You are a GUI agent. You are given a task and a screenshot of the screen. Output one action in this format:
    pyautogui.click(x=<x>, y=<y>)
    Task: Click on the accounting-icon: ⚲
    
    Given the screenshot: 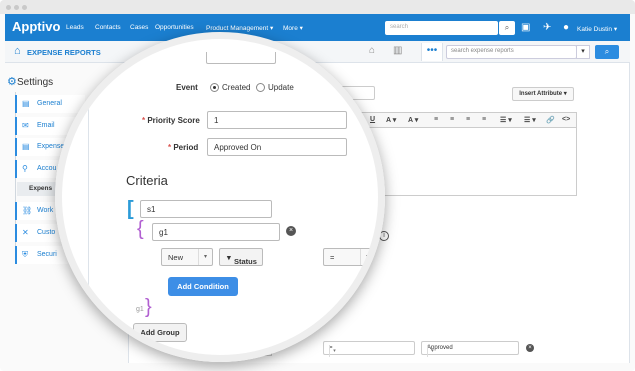 What is the action you would take?
    pyautogui.click(x=25, y=168)
    